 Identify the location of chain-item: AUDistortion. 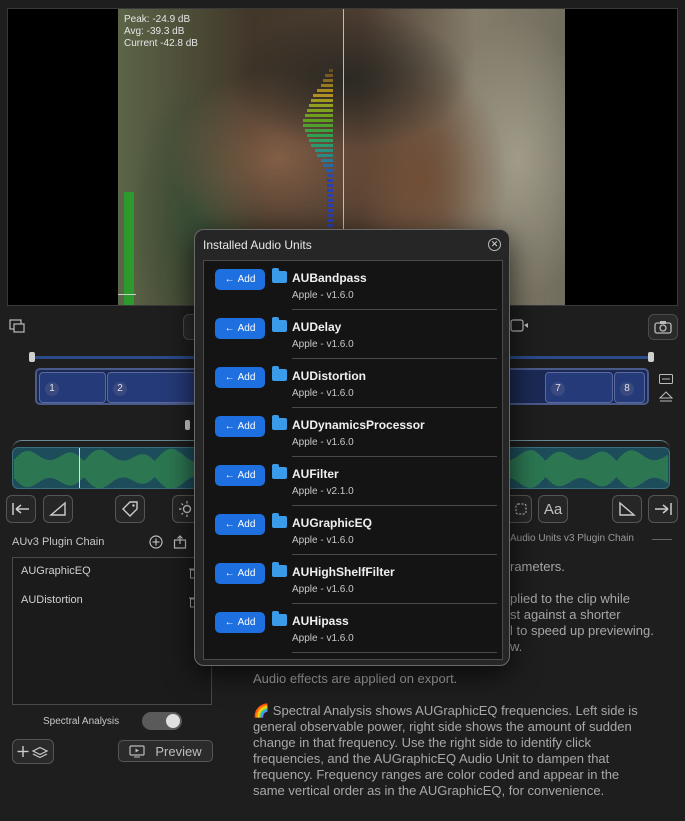
(52, 600).